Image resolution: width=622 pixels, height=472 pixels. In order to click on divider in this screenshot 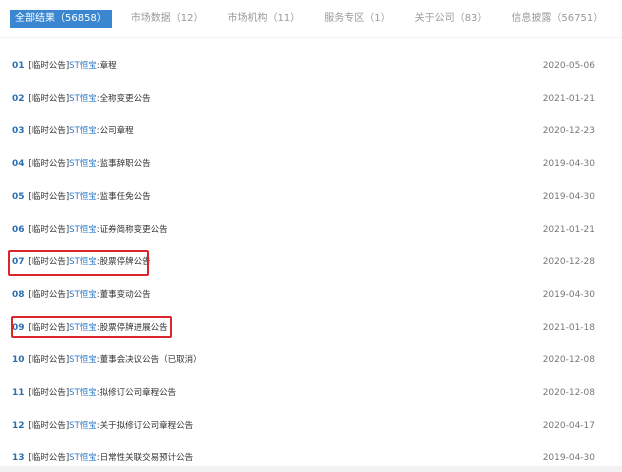, I will do `click(311, 37)`.